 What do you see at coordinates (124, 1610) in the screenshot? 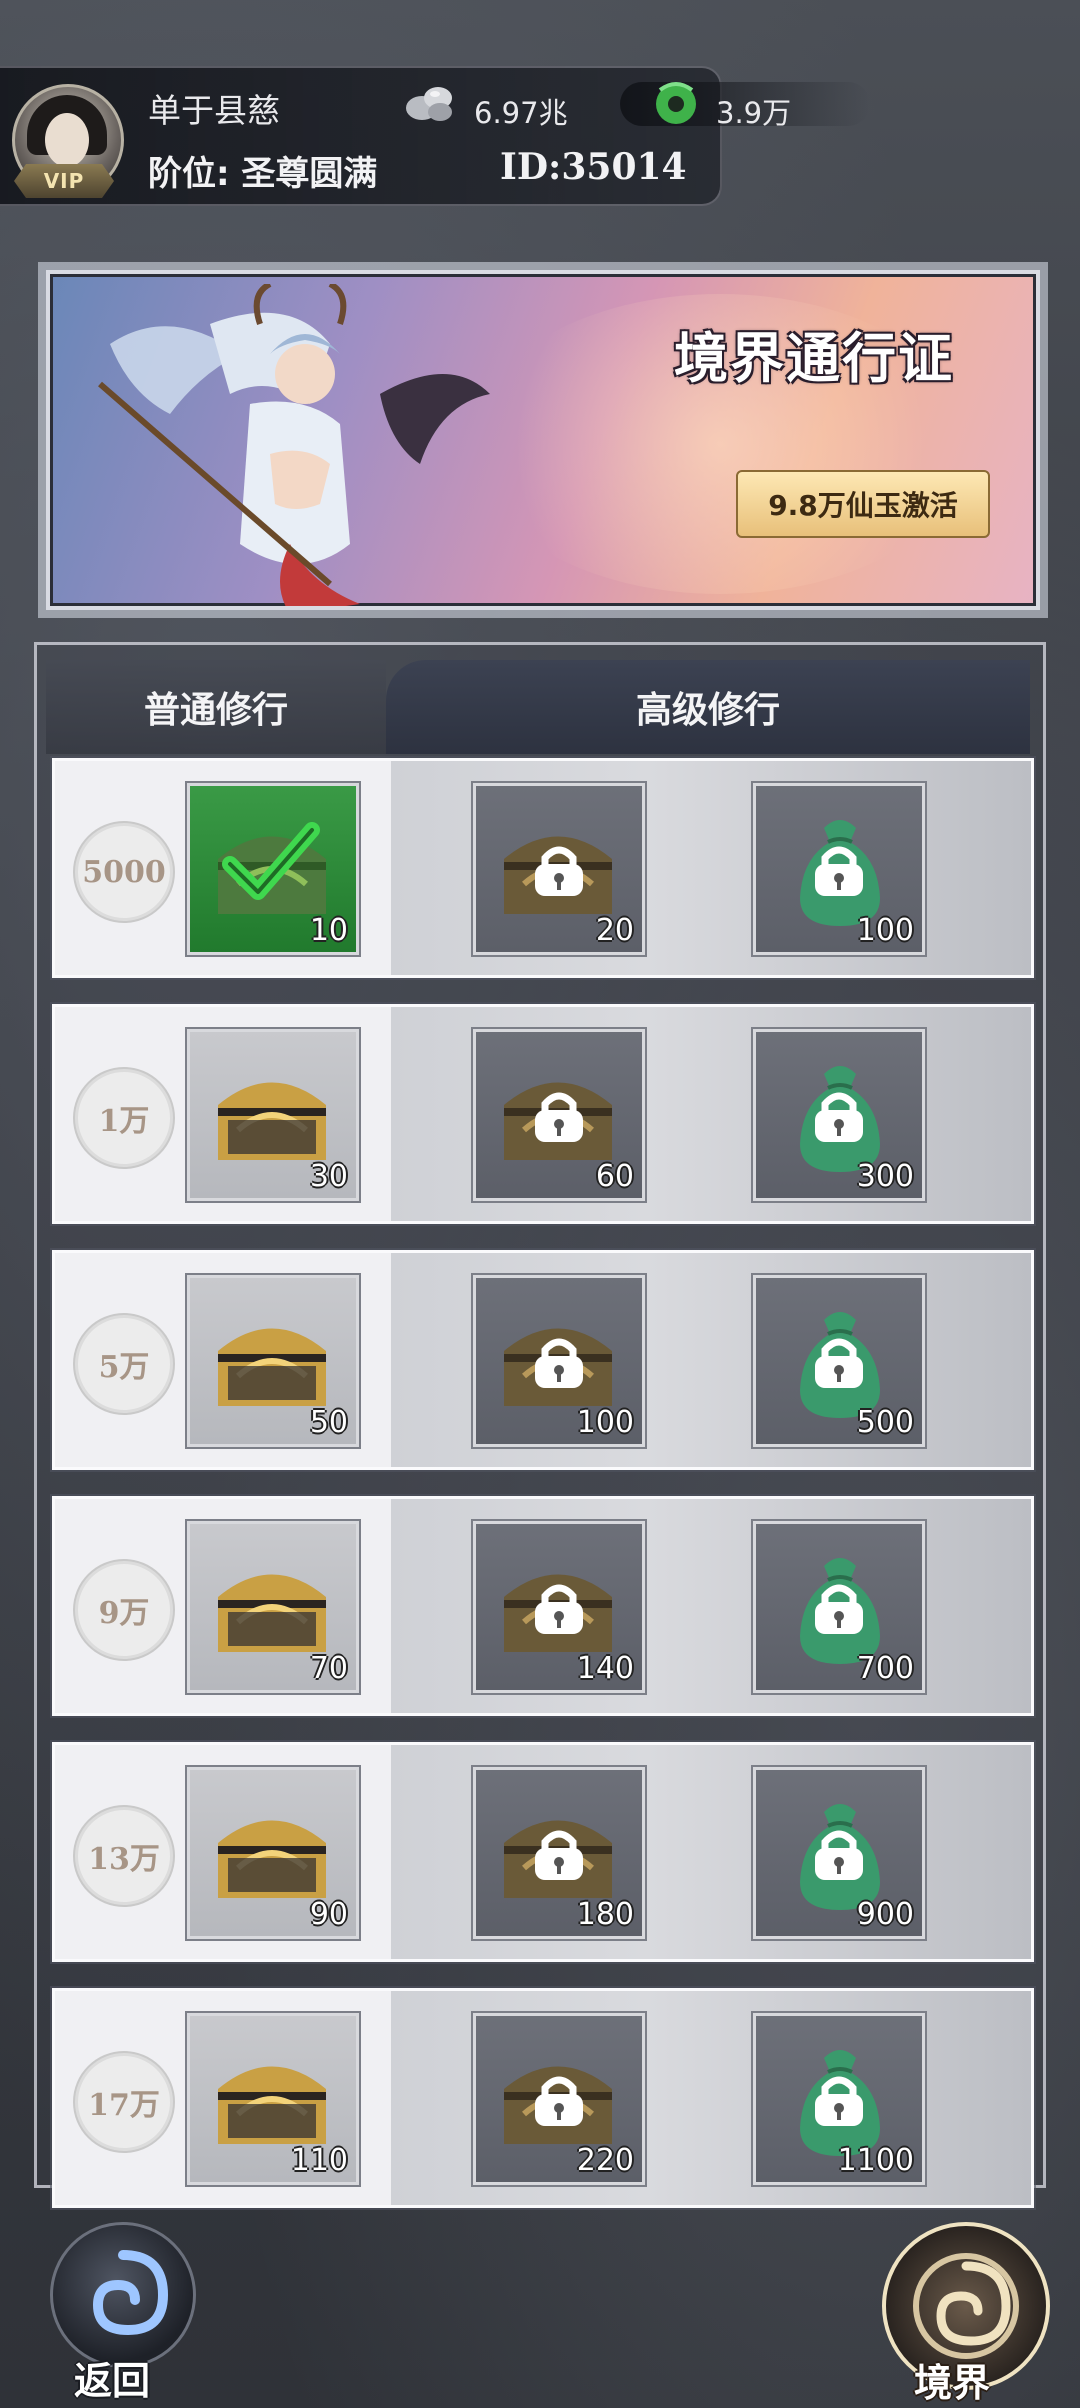
I see `requirement-badge: 9万` at bounding box center [124, 1610].